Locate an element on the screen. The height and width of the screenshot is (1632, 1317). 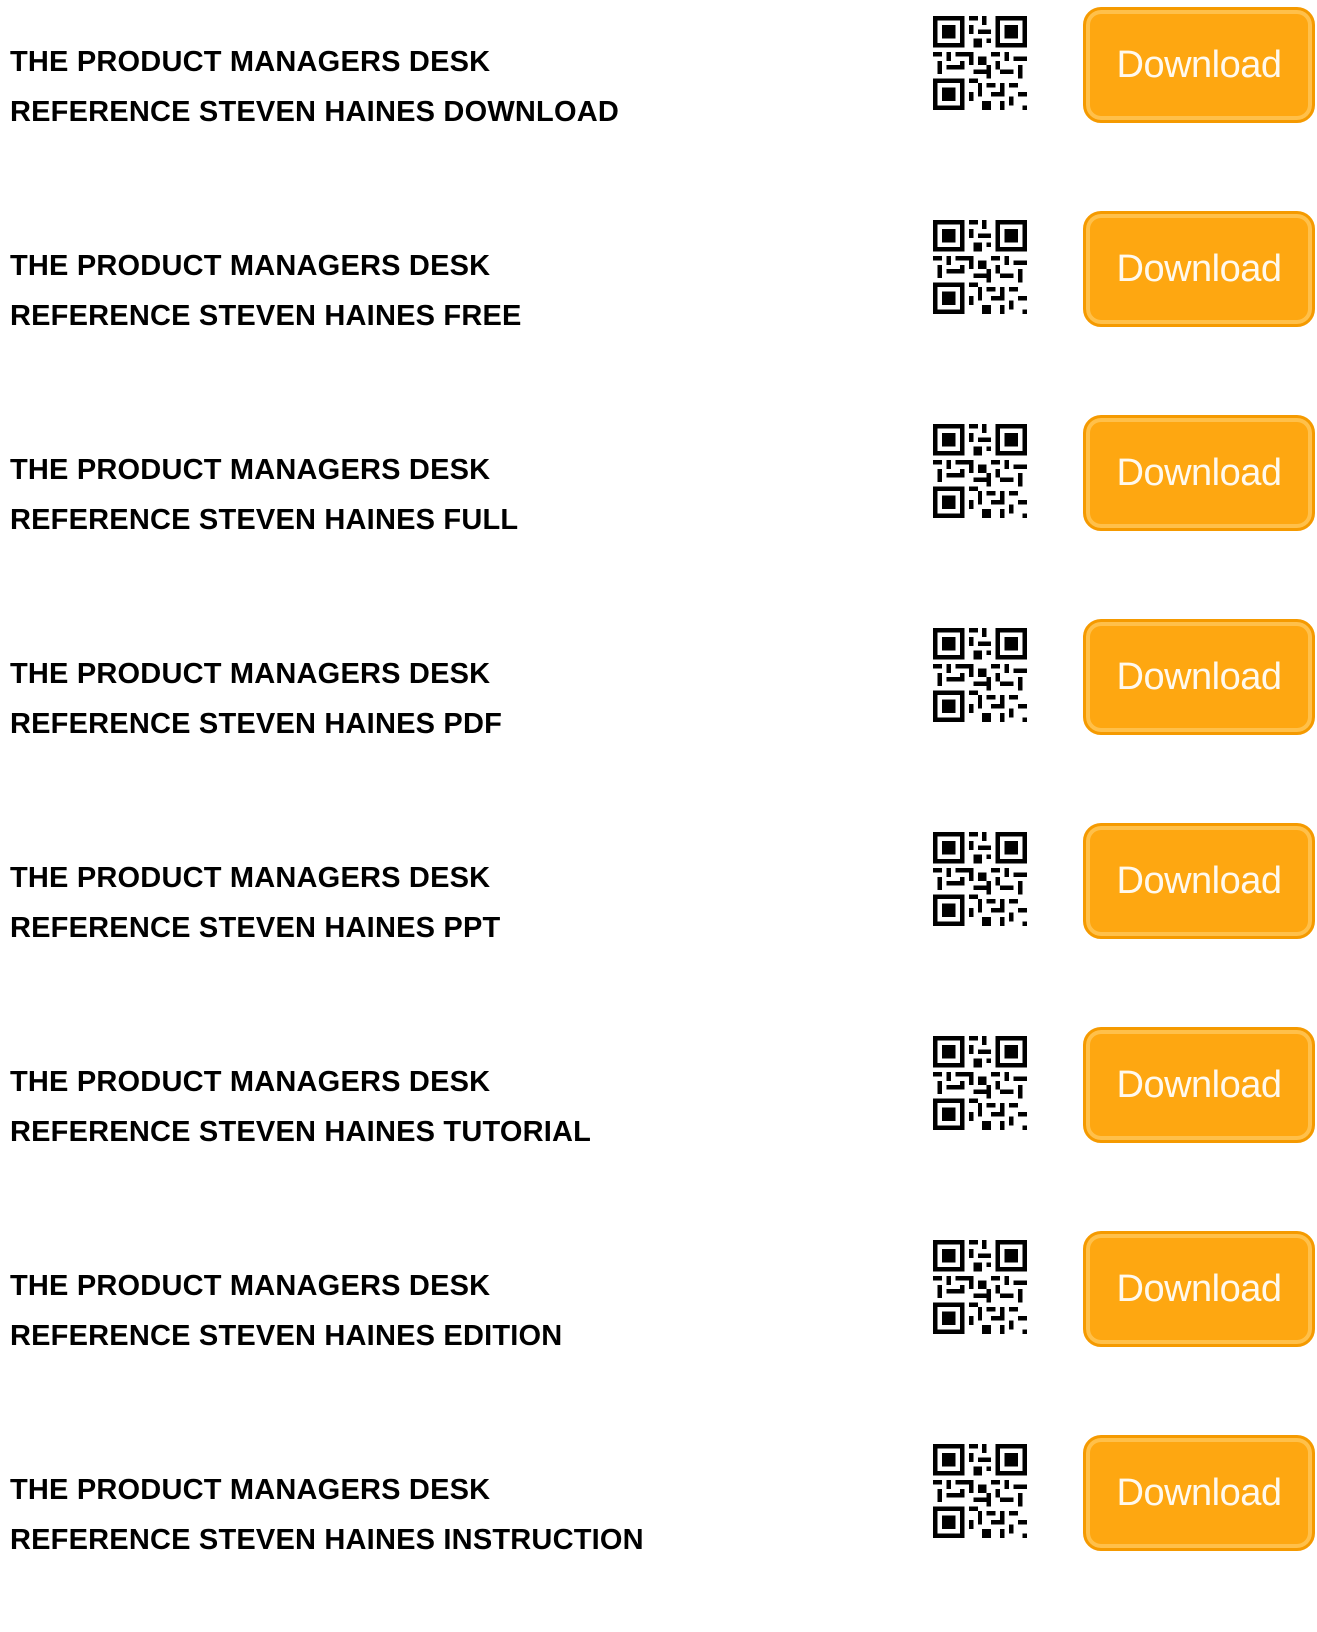
item-title-line2: REFERENCE STEVEN HAINES EDITION is located at coordinates (286, 1336).